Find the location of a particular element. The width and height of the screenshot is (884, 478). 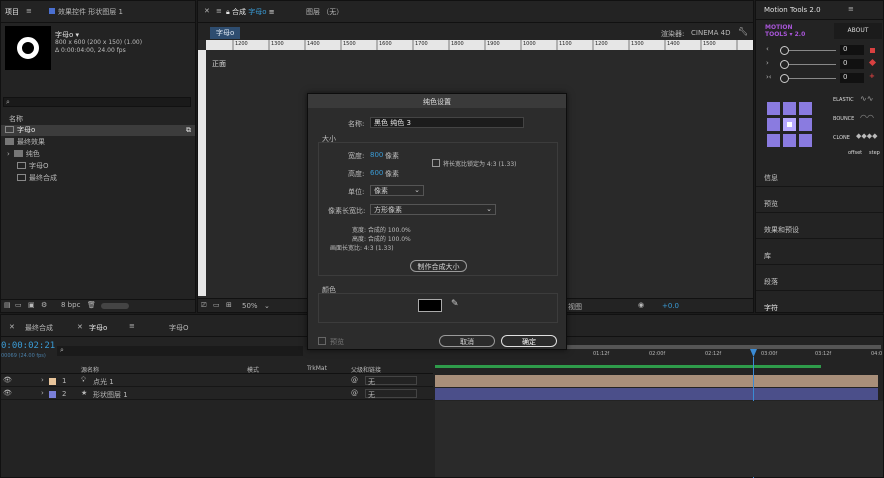

current-timecode: 0:00:02:21 is located at coordinates (28, 346).